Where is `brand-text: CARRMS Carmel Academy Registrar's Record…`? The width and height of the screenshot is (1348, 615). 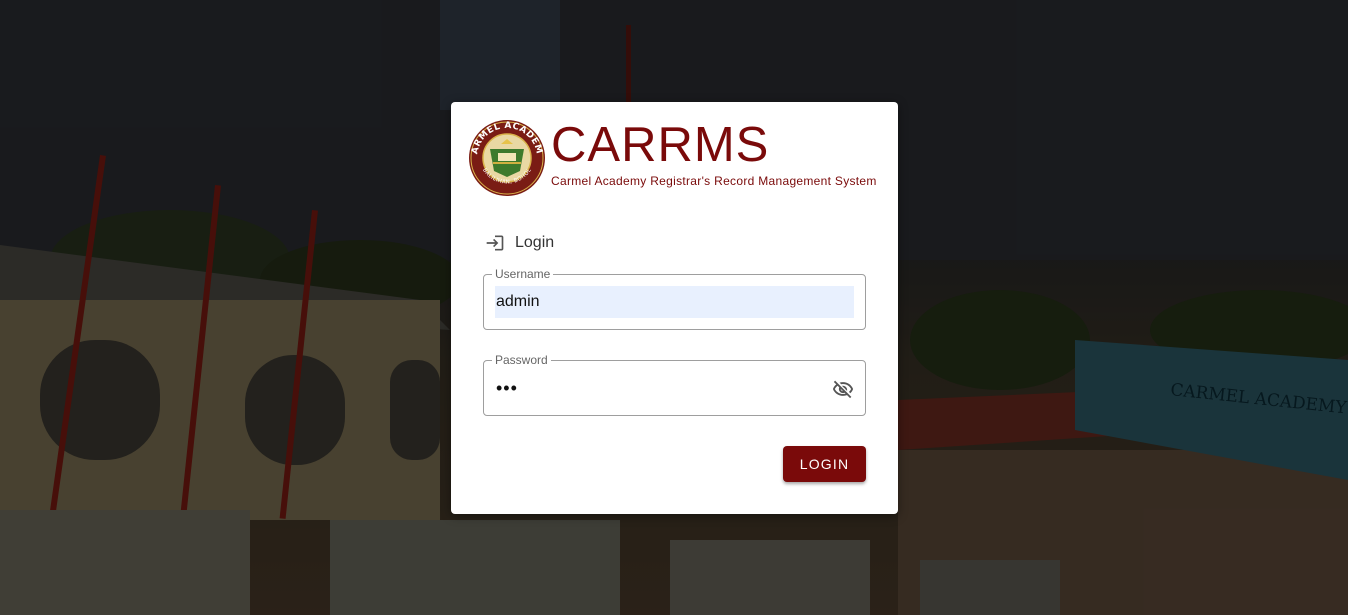
brand-text: CARRMS Carmel Academy Registrar's Record… is located at coordinates (714, 153).